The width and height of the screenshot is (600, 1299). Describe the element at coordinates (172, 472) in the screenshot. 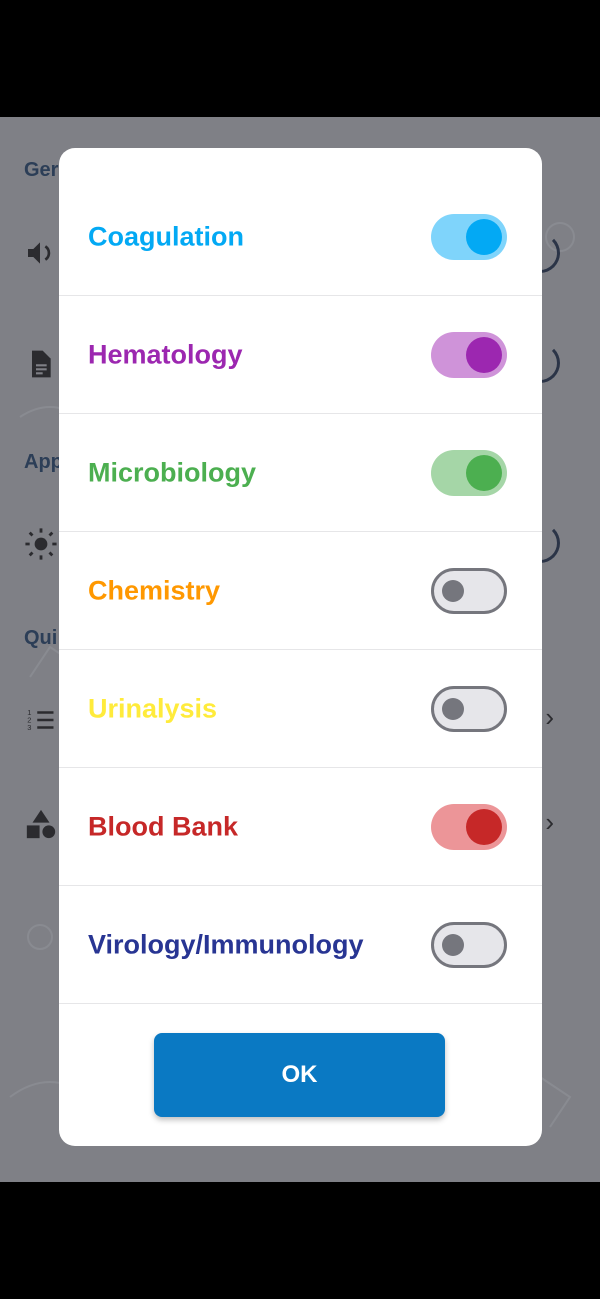

I see `category-label: Microbiology` at that location.